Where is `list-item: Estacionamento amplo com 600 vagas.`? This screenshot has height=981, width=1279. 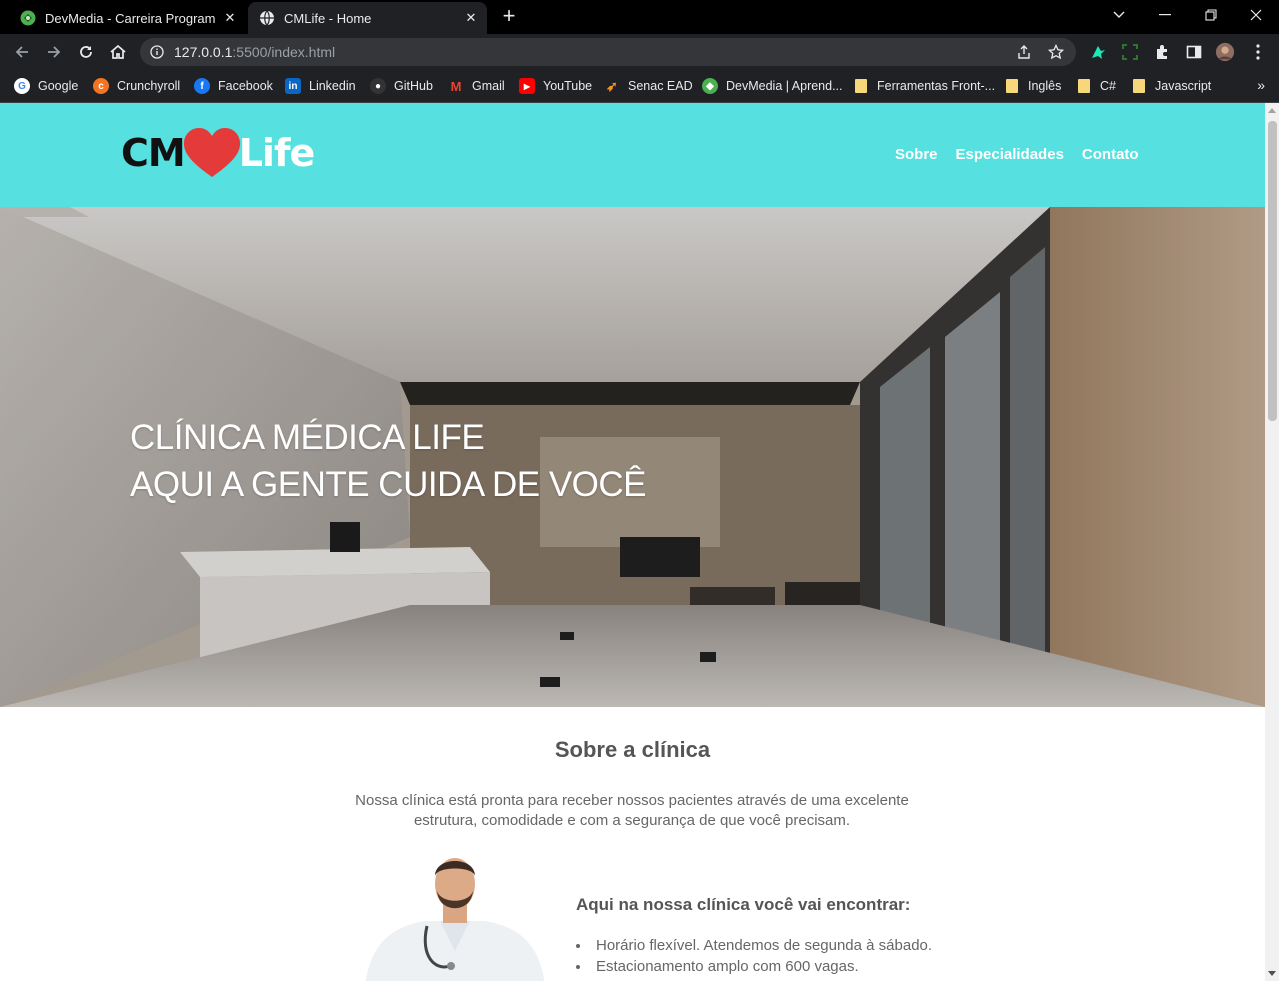 list-item: Estacionamento amplo com 600 vagas. is located at coordinates (754, 966).